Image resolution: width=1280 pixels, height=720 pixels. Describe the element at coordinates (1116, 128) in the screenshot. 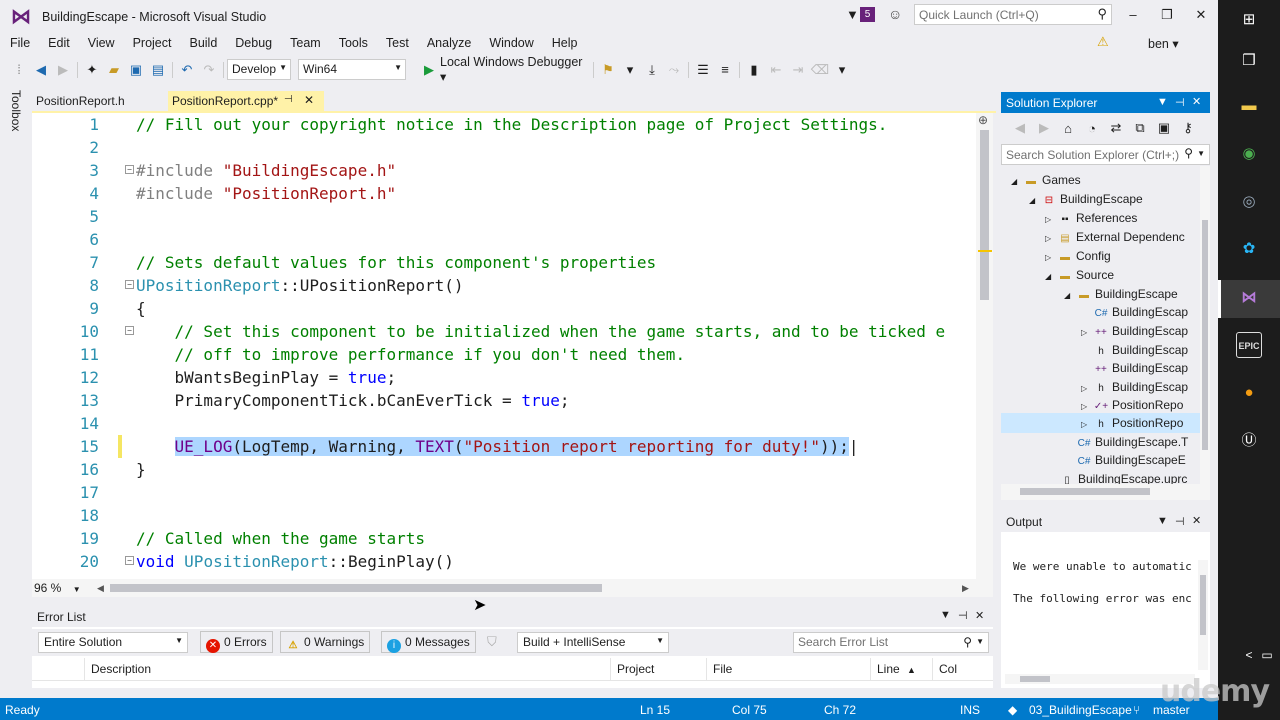

I see `sync-icon: ⇄` at that location.